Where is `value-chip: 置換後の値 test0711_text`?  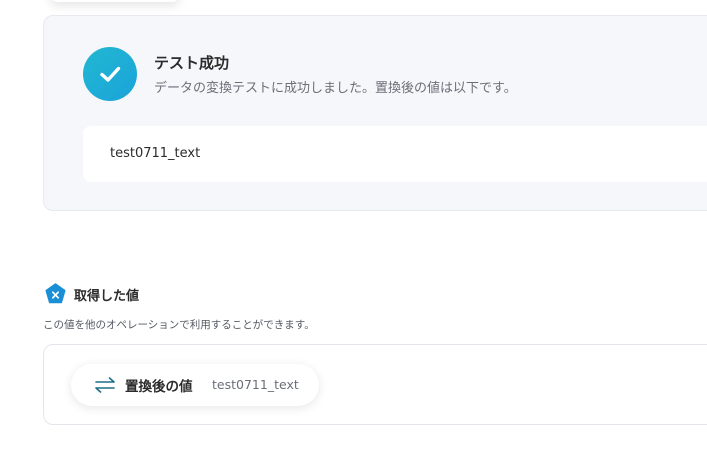
value-chip: 置換後の値 test0711_text is located at coordinates (195, 385).